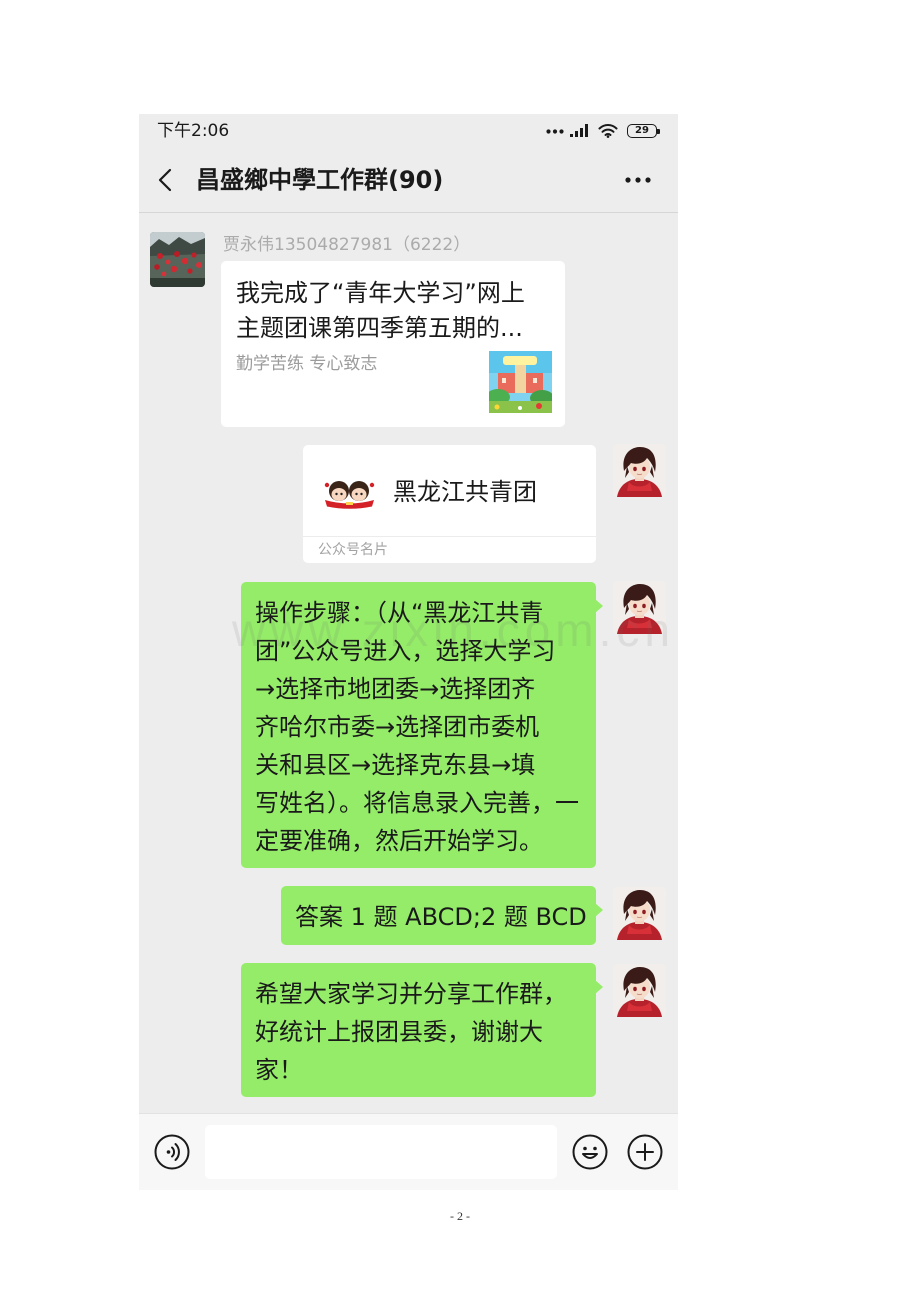 The image size is (920, 1302). I want to click on page-number: - 2 -, so click(460, 1216).